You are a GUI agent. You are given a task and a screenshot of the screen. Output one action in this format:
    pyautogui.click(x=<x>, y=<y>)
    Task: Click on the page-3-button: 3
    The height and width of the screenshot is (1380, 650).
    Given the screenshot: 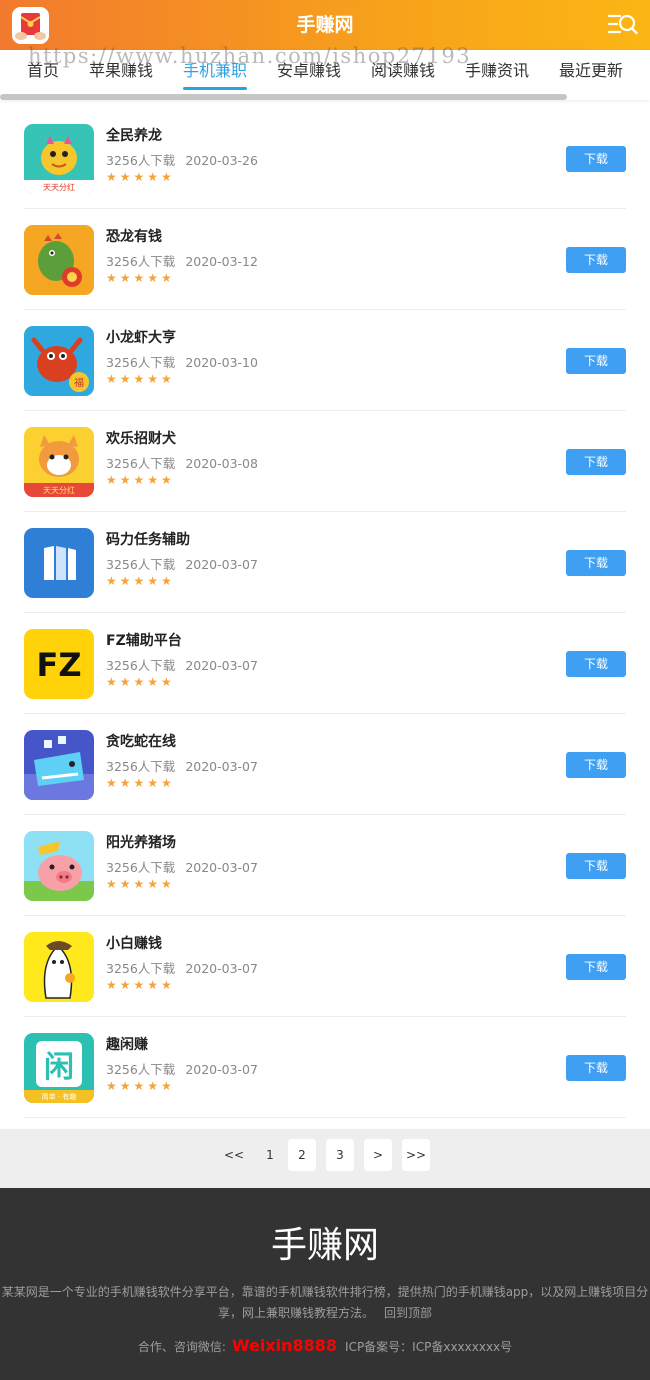 What is the action you would take?
    pyautogui.click(x=340, y=1155)
    